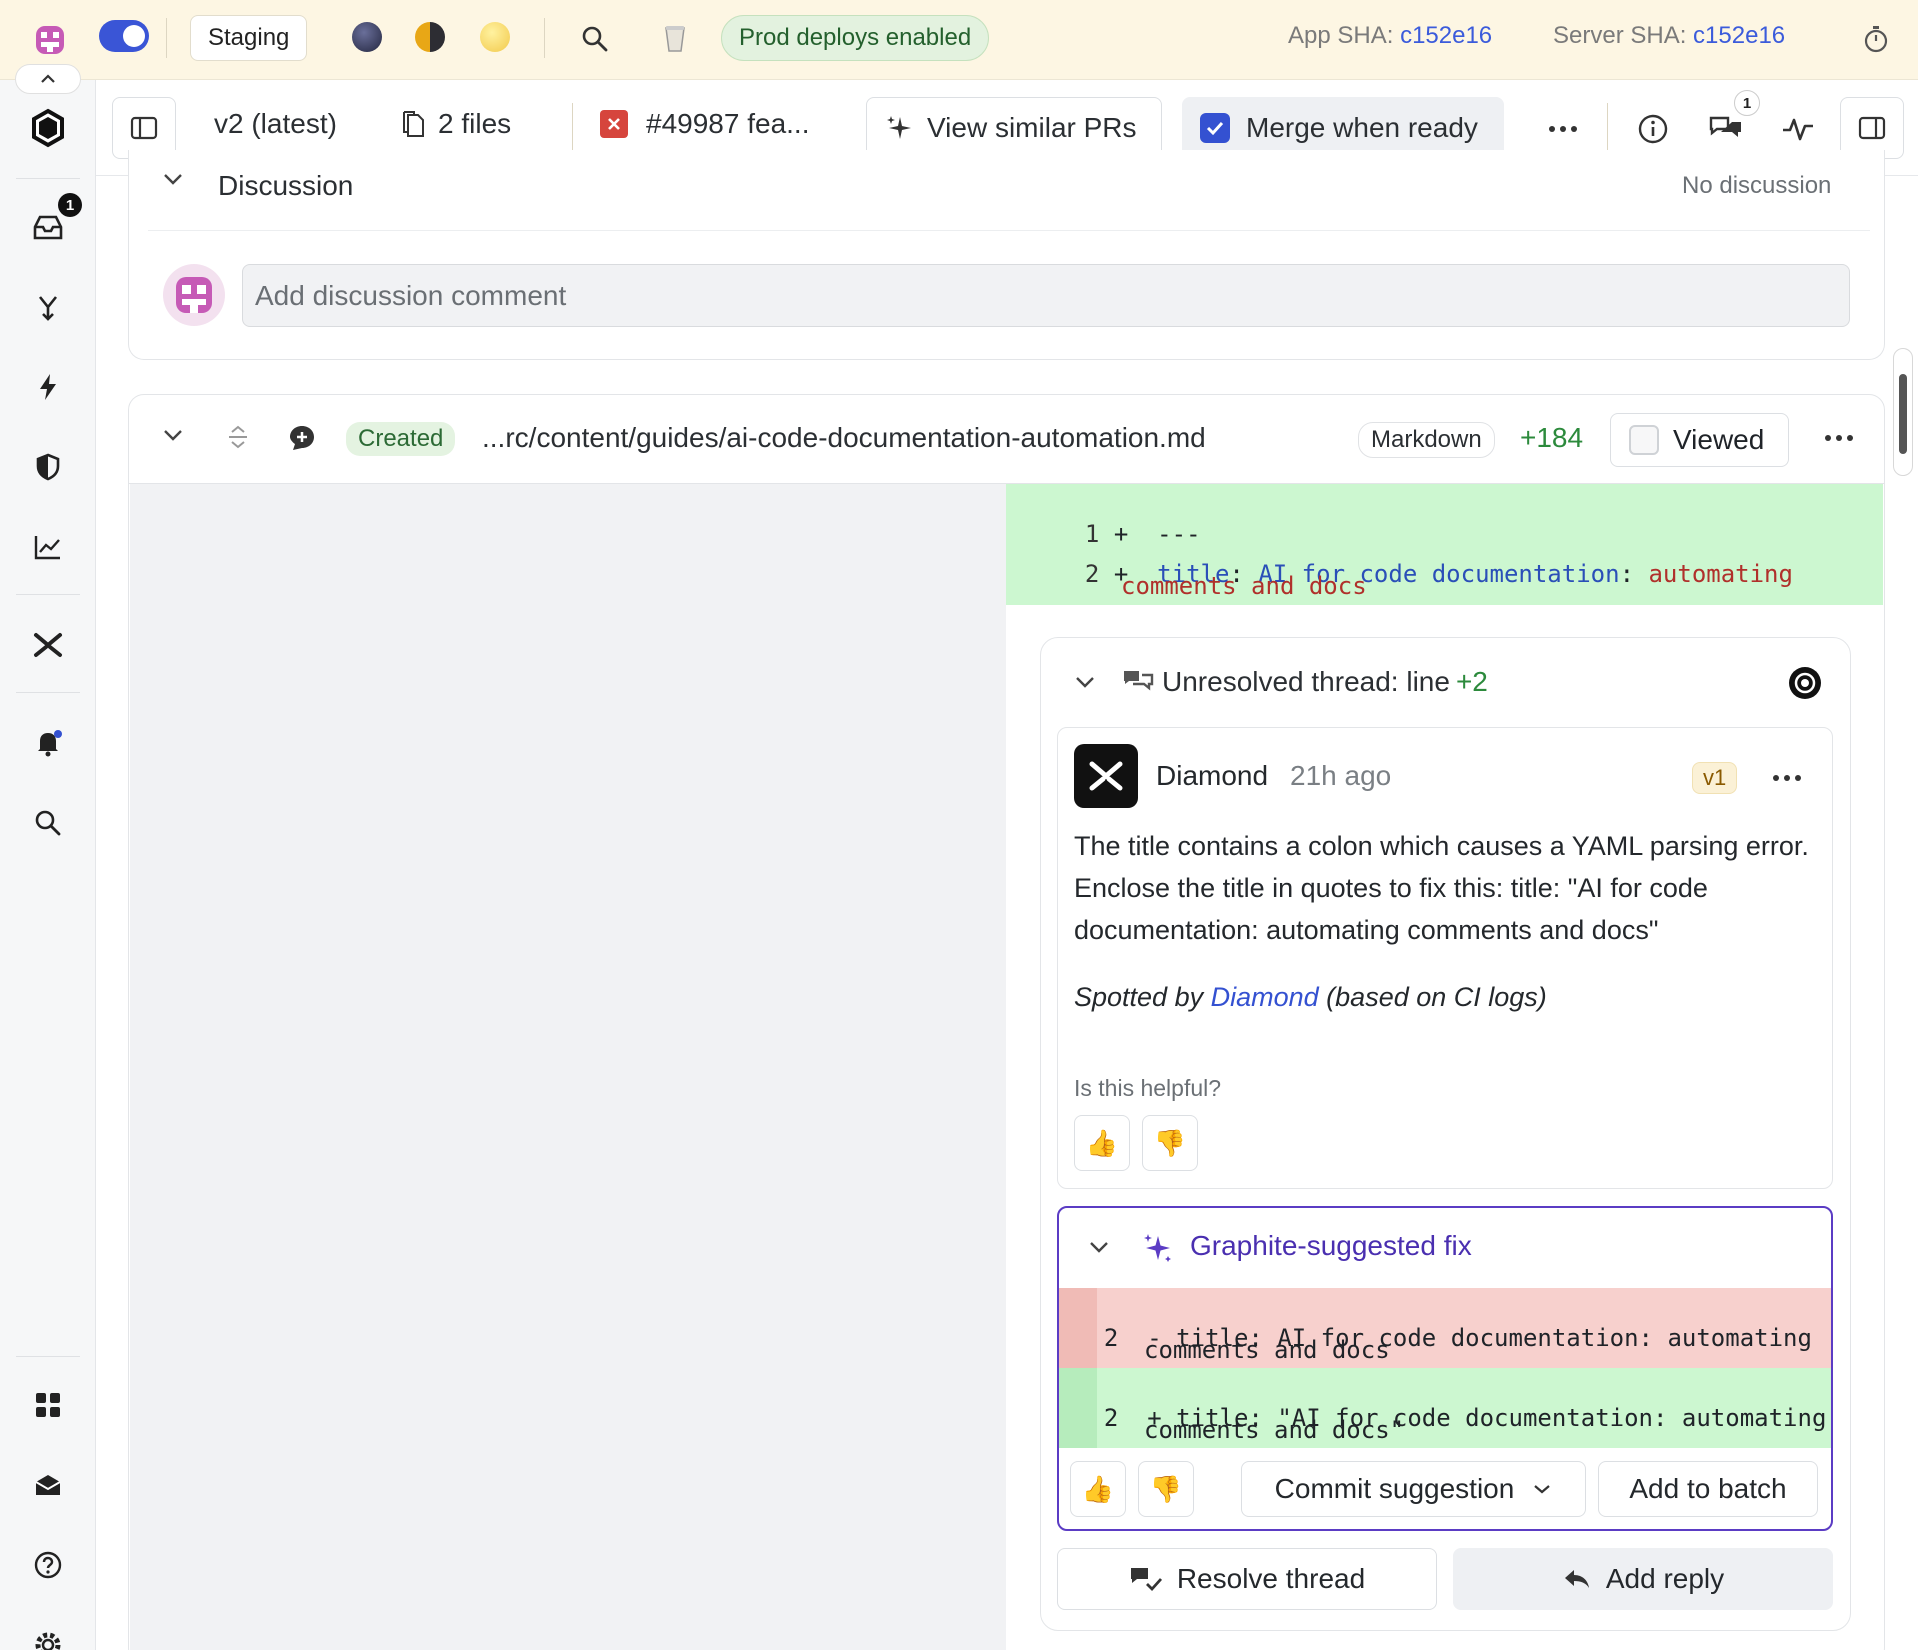 Image resolution: width=1918 pixels, height=1650 pixels. I want to click on thread-collapse-icon, so click(1085, 682).